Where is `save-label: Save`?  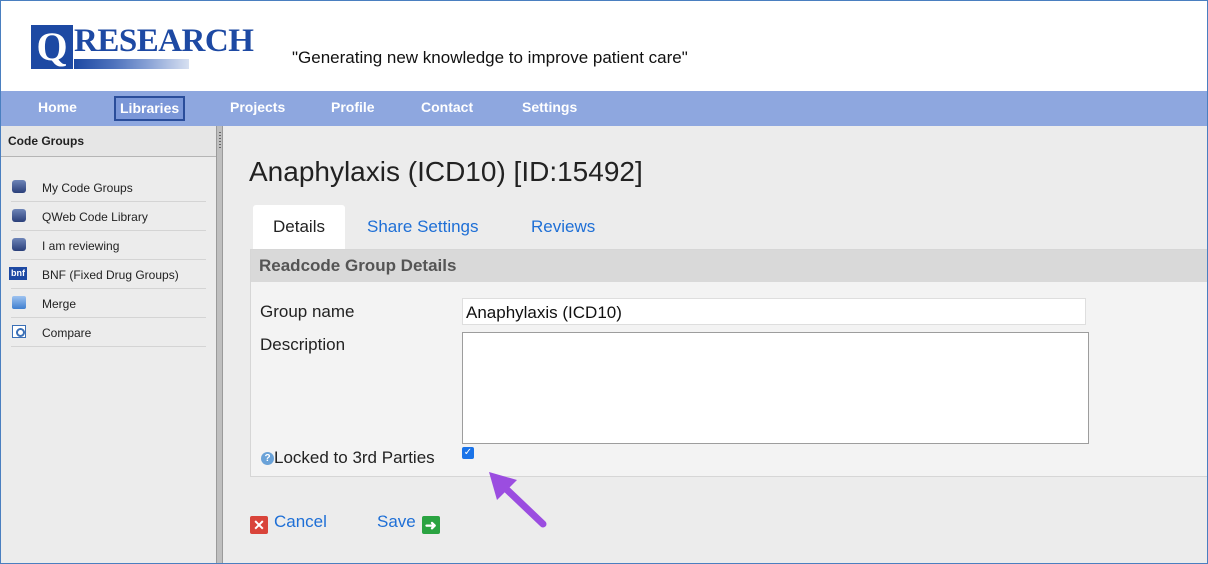
save-label: Save is located at coordinates (396, 521).